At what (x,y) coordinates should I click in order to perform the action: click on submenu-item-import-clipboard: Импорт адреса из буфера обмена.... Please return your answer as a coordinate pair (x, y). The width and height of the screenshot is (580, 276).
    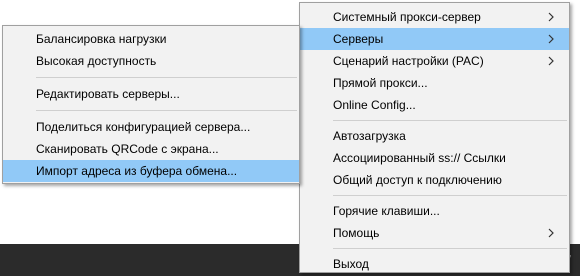
    Looking at the image, I should click on (151, 171).